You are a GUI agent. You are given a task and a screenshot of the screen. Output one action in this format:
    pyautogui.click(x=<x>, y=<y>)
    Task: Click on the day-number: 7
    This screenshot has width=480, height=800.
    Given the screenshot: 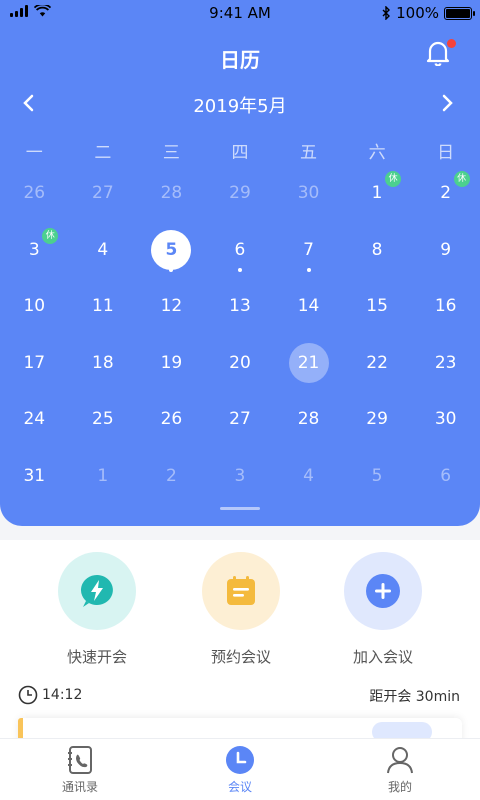 What is the action you would take?
    pyautogui.click(x=308, y=249)
    